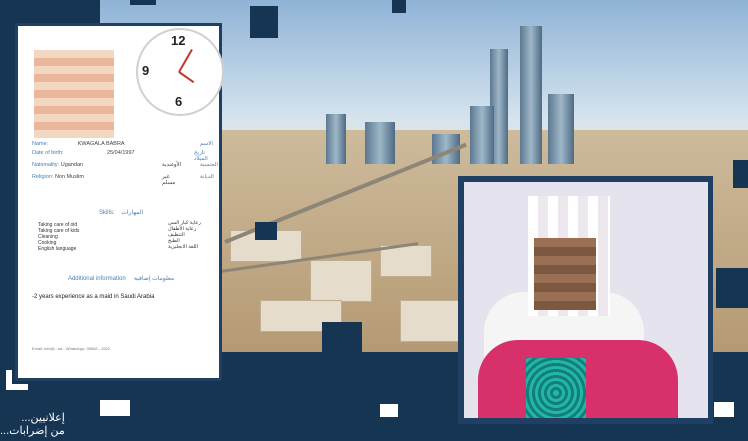  Describe the element at coordinates (172, 165) in the screenshot. I see `field-ar-value: الأوغندية` at that location.